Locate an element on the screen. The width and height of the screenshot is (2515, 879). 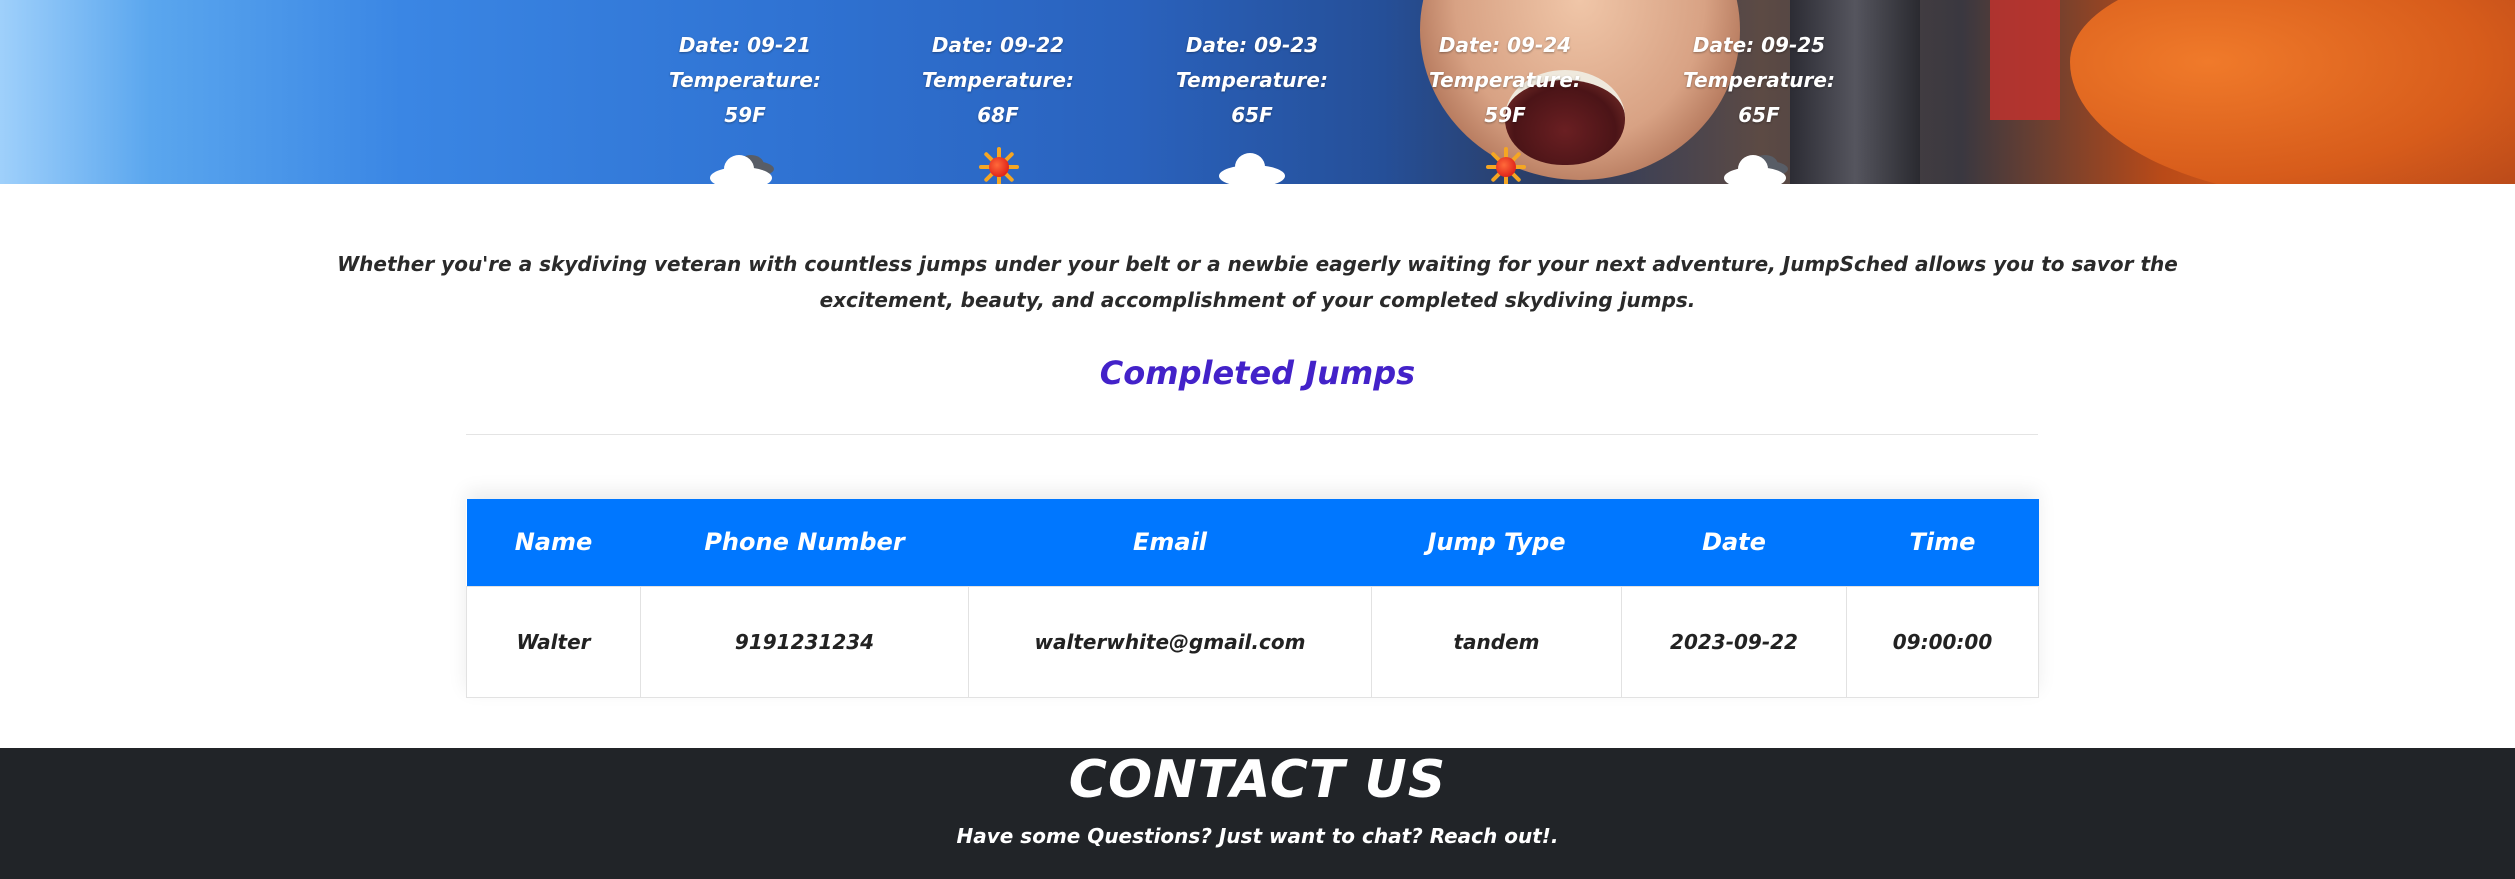
forecast-date: Date: 09-22 is located at coordinates (998, 45).